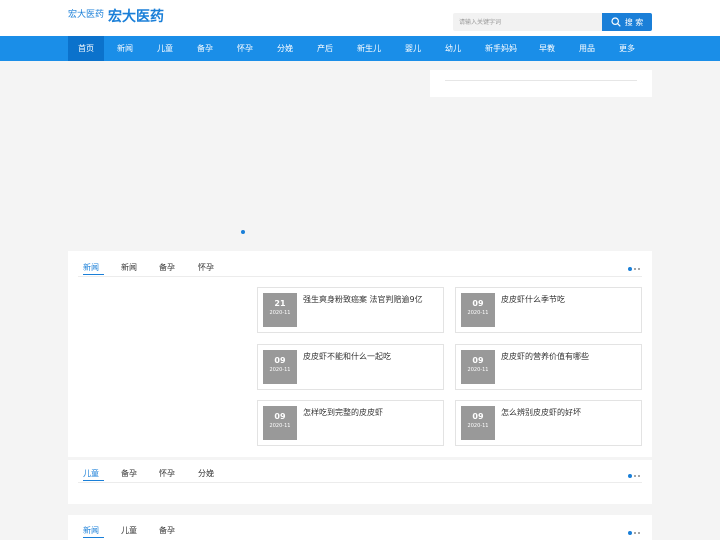  What do you see at coordinates (86, 48) in the screenshot?
I see `nav-item-home: 首页` at bounding box center [86, 48].